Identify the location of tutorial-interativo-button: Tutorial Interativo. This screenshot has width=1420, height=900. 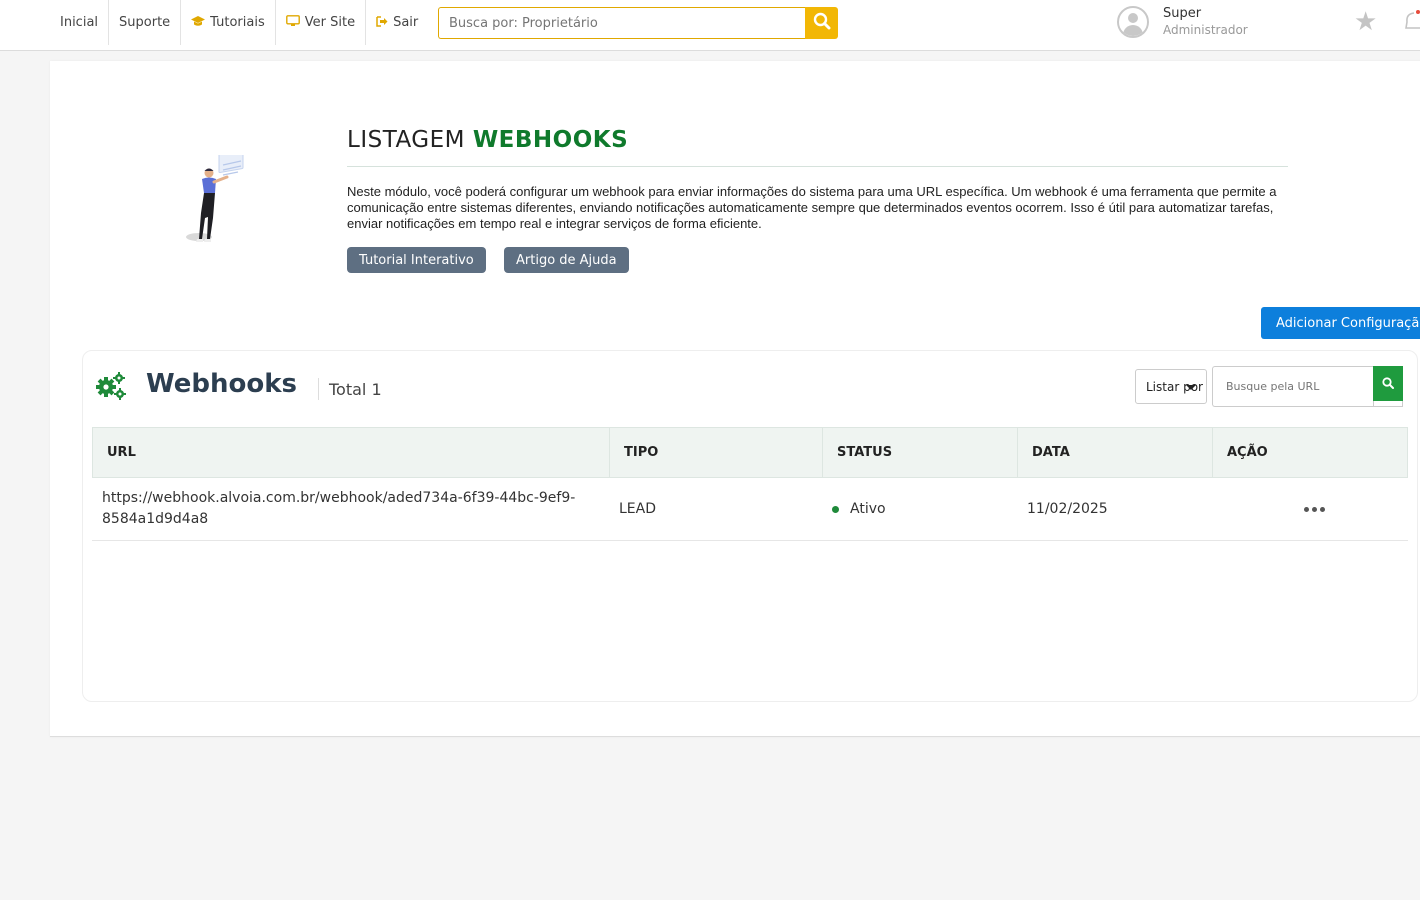
(416, 260).